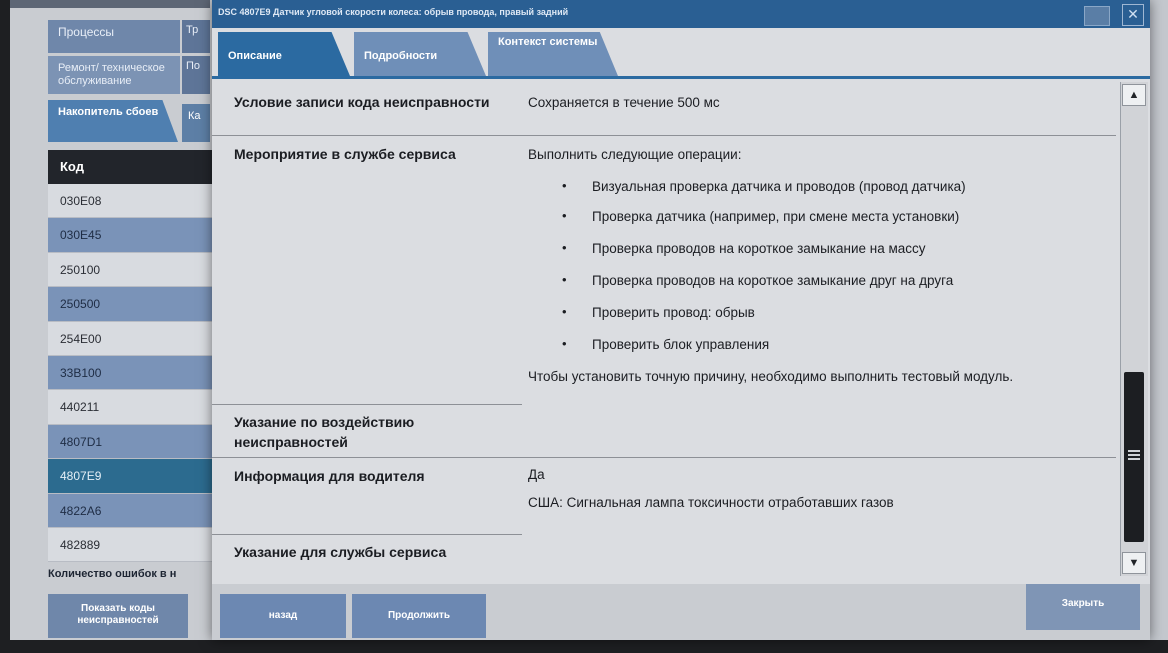 This screenshot has width=1168, height=653. I want to click on table-row: 250100, so click(131, 270).